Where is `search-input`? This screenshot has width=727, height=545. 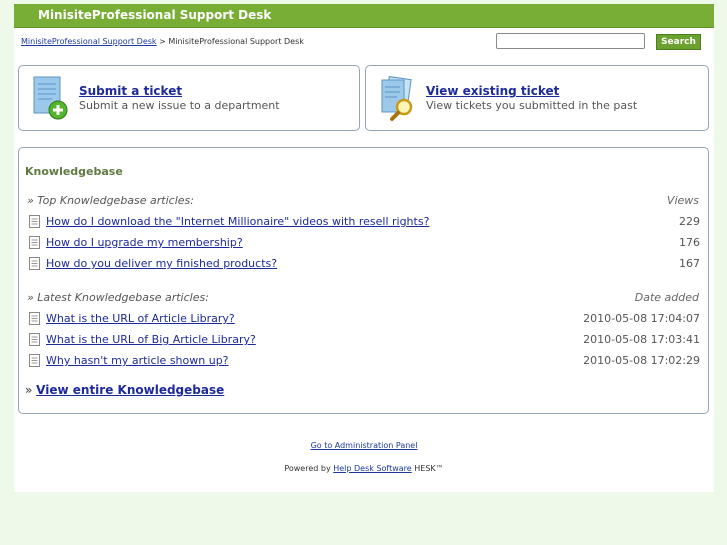 search-input is located at coordinates (570, 41).